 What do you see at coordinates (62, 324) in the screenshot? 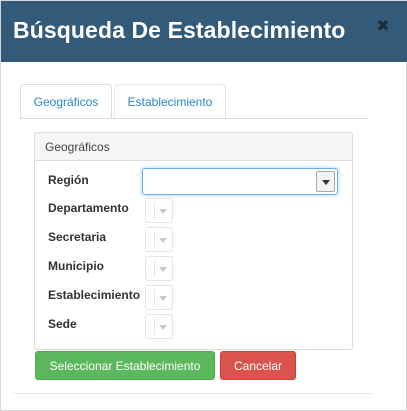
I see `sede-label: Sede` at bounding box center [62, 324].